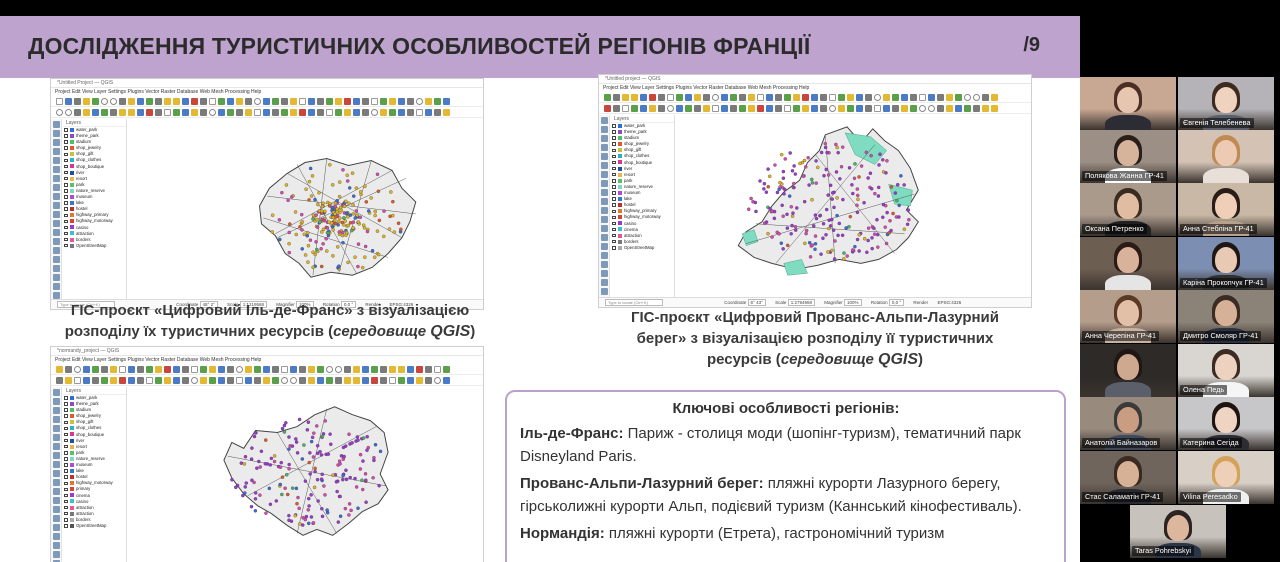  What do you see at coordinates (1226, 370) in the screenshot?
I see `participant-video-tile: Олена Педь` at bounding box center [1226, 370].